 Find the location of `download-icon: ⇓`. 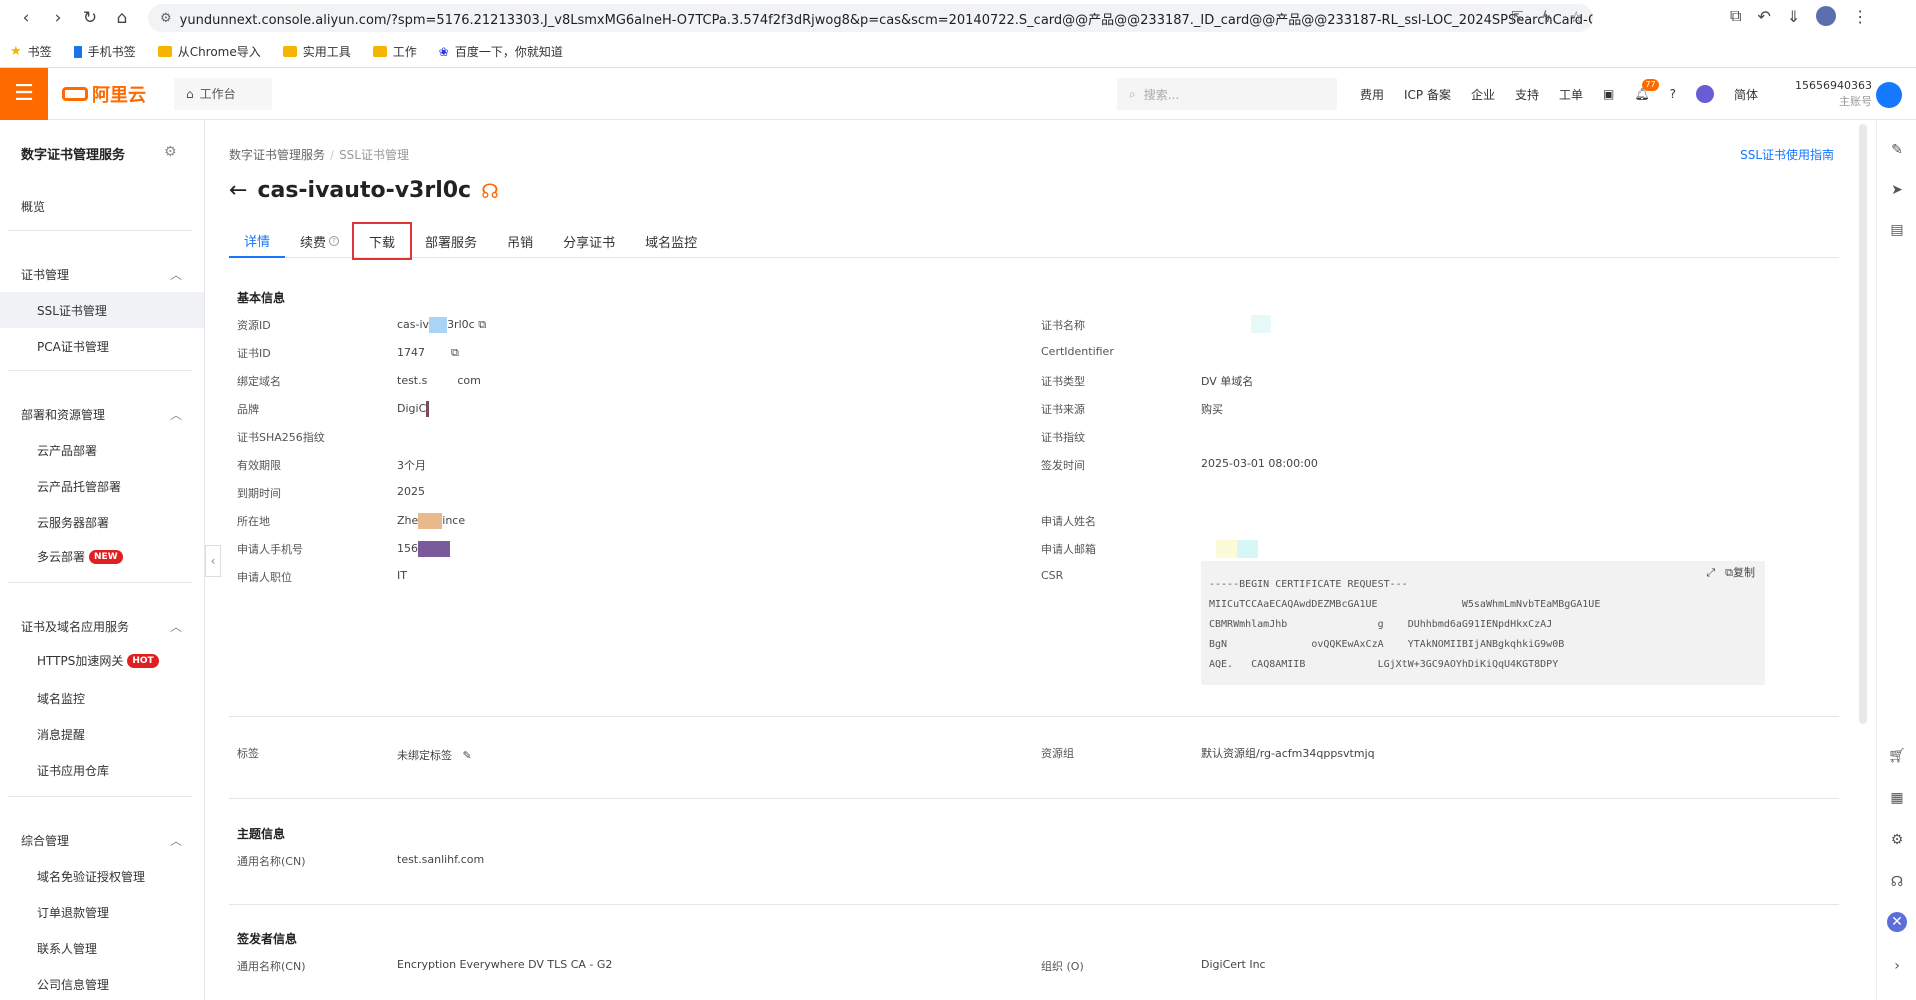

download-icon: ⇓ is located at coordinates (1793, 16).